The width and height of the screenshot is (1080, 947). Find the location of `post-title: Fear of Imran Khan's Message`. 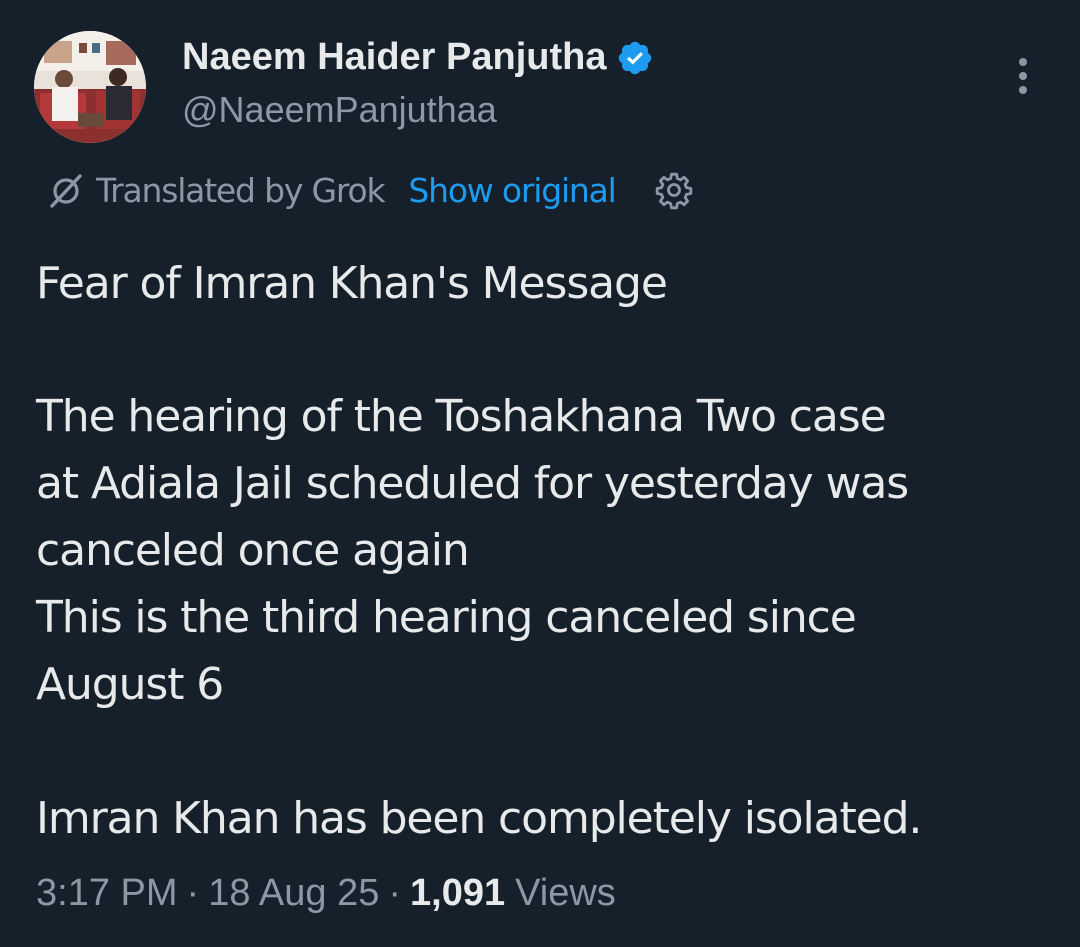

post-title: Fear of Imran Khan's Message is located at coordinates (352, 283).